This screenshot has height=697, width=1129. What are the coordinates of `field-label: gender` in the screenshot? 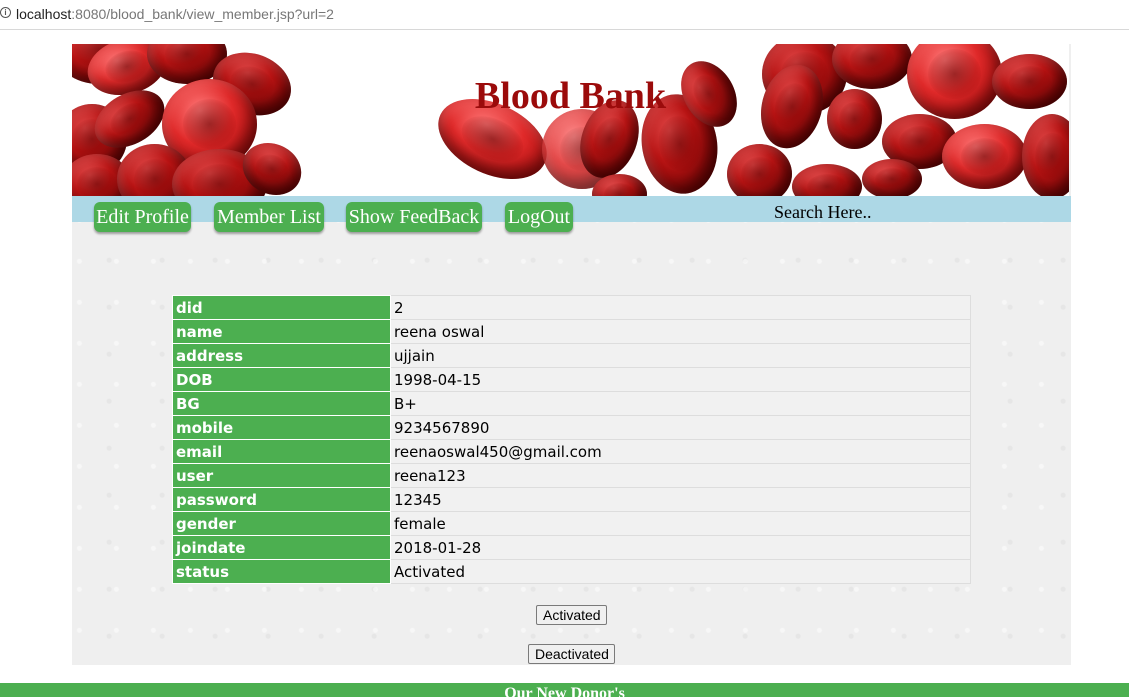 It's located at (281, 523).